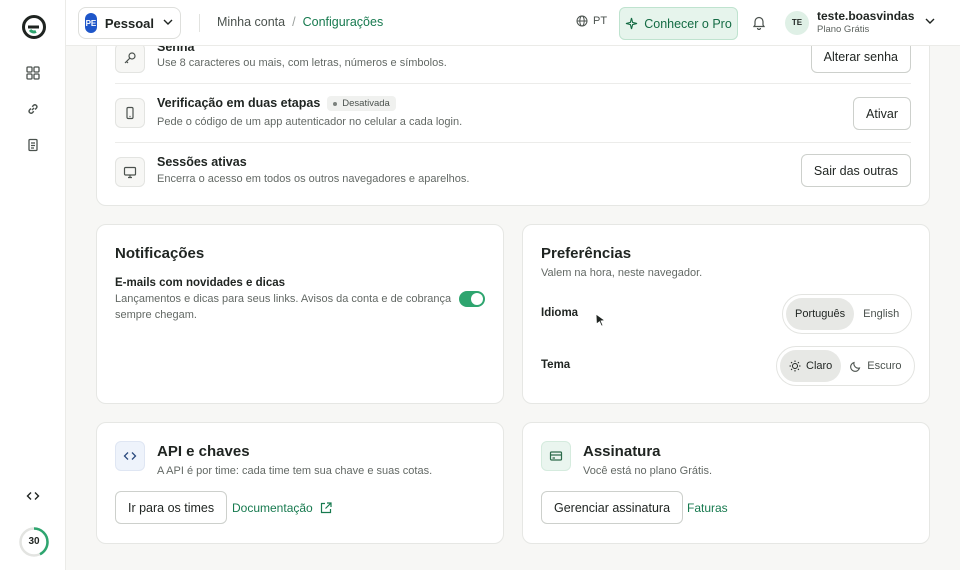 The height and width of the screenshot is (570, 960). Describe the element at coordinates (586, 253) in the screenshot. I see `preferences-title: Preferências` at that location.